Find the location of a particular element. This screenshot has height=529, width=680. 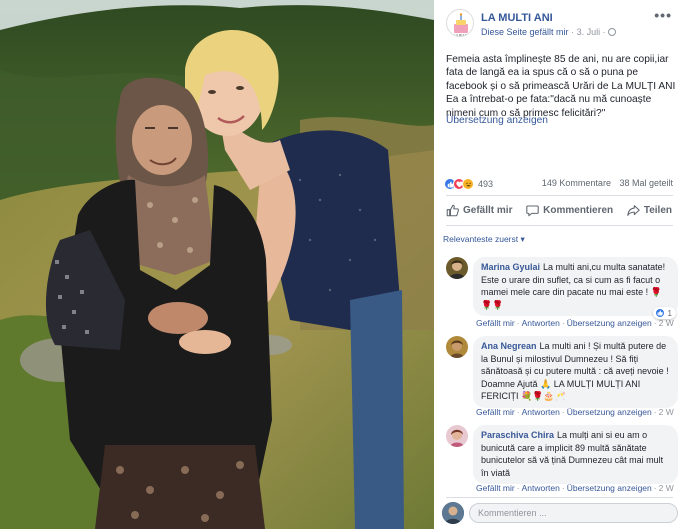

comment-input is located at coordinates (573, 513).